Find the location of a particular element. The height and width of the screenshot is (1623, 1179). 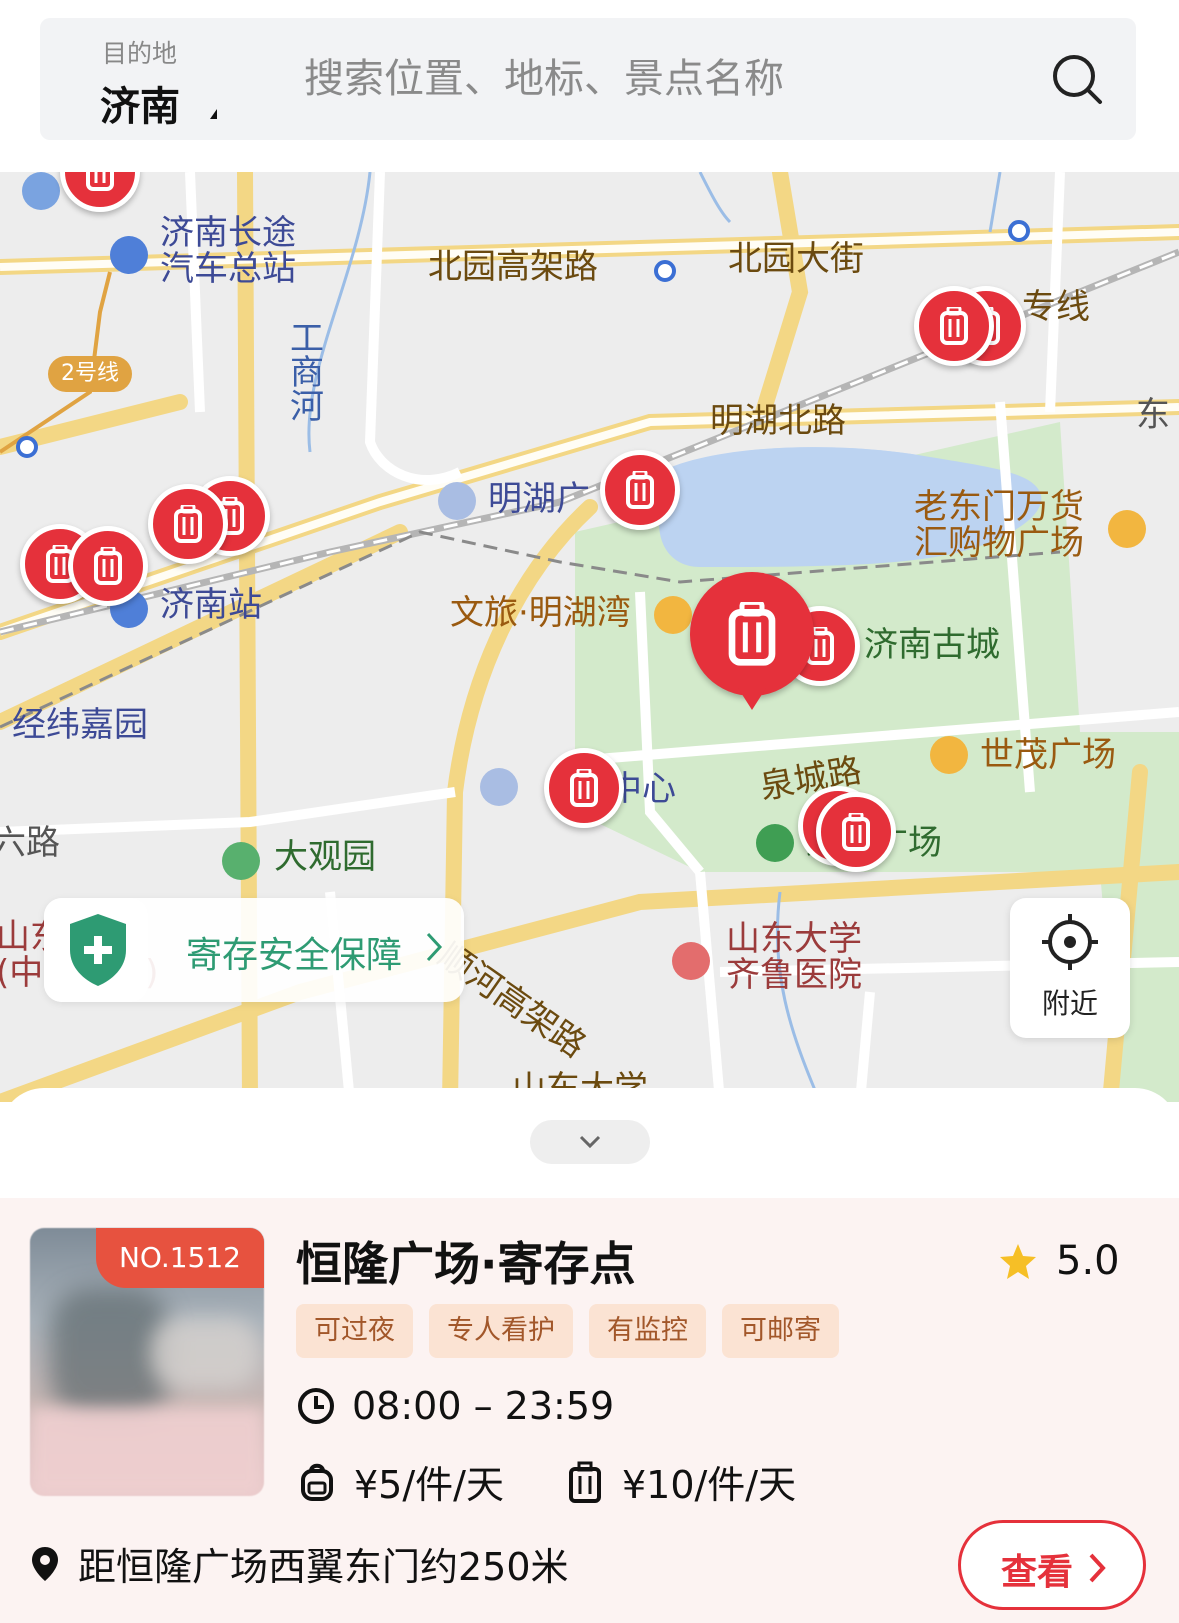

home-icon is located at coordinates (41, 191).